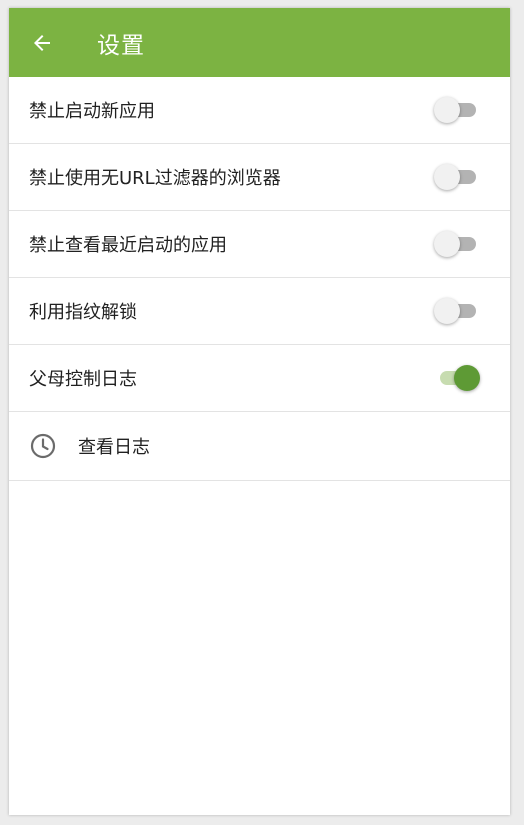 The height and width of the screenshot is (825, 524). Describe the element at coordinates (92, 111) in the screenshot. I see `setting-label: 禁止启动新应用` at that location.